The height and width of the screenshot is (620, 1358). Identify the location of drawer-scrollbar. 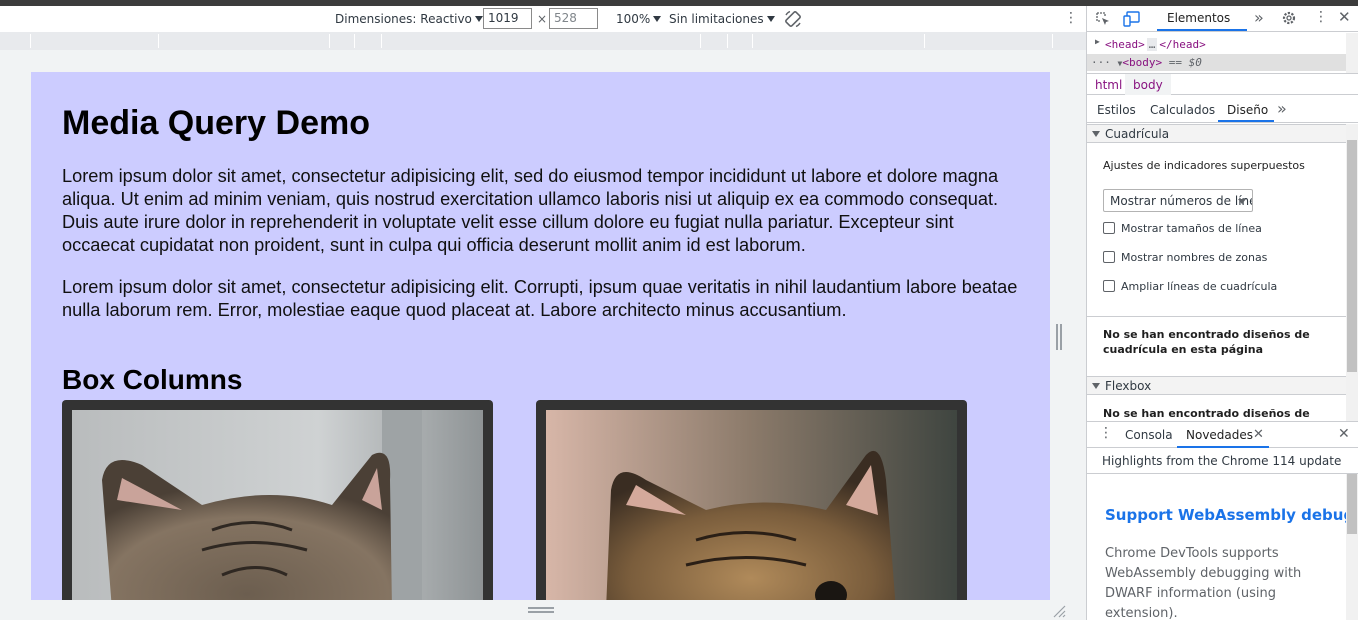
(1352, 547).